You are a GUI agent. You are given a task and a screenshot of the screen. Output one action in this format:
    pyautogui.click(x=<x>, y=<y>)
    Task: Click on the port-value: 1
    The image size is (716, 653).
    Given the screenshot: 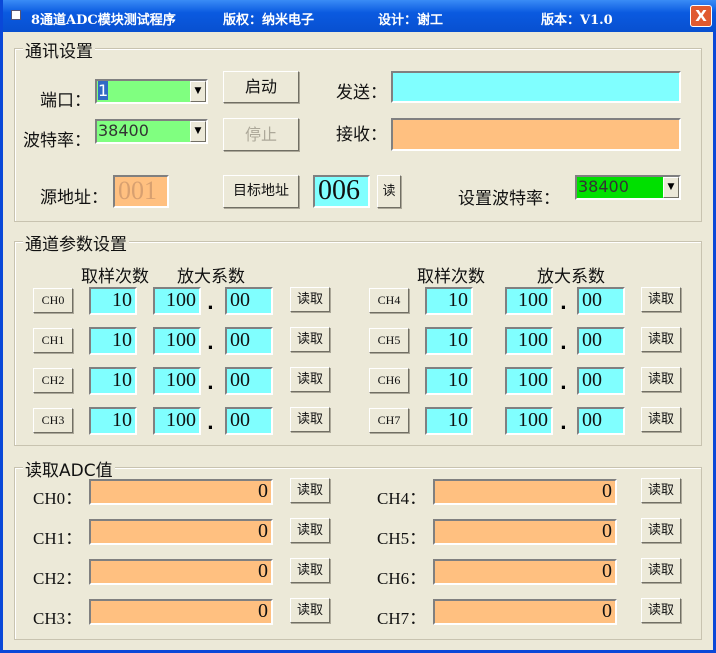 What is the action you would take?
    pyautogui.click(x=103, y=90)
    